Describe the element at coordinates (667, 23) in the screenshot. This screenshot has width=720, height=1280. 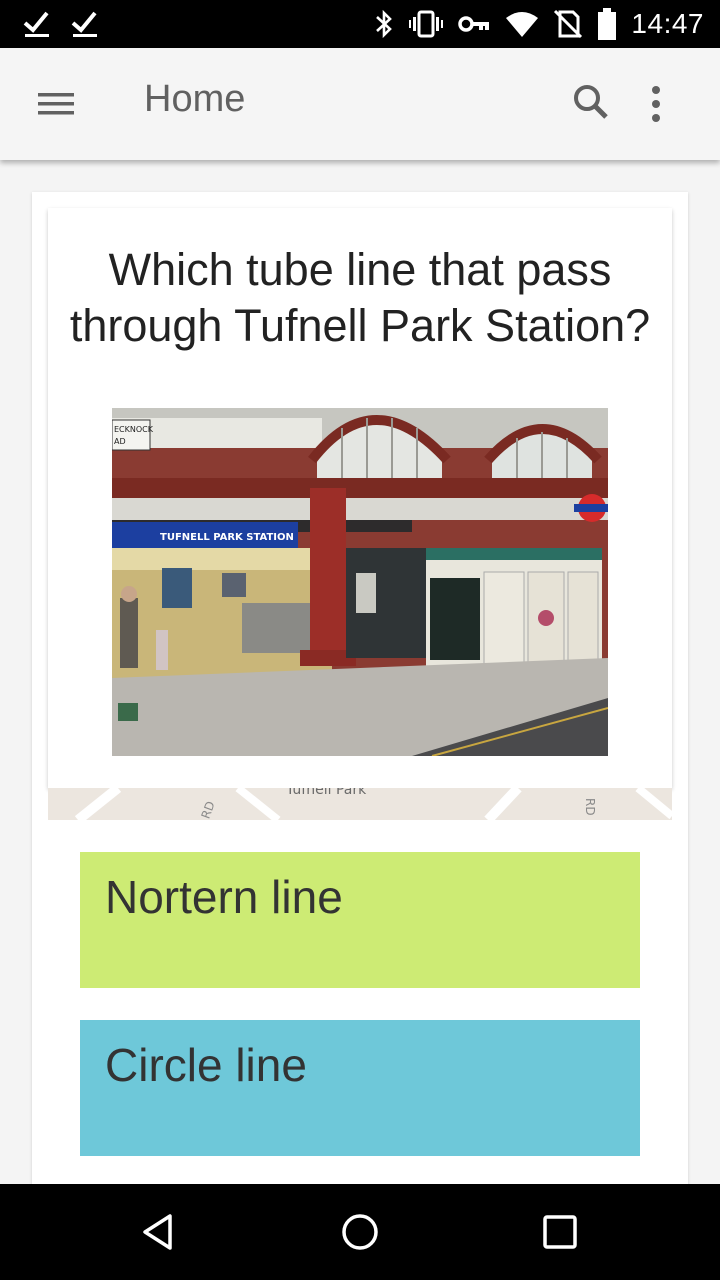
I see `clock: 14:47` at that location.